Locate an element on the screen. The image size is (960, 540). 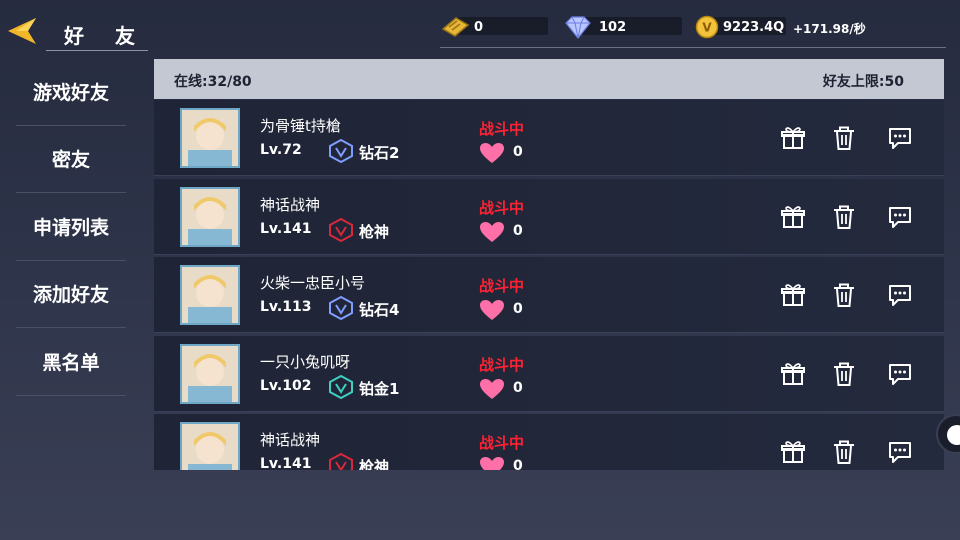
friend-level: Lv.102 is located at coordinates (286, 385).